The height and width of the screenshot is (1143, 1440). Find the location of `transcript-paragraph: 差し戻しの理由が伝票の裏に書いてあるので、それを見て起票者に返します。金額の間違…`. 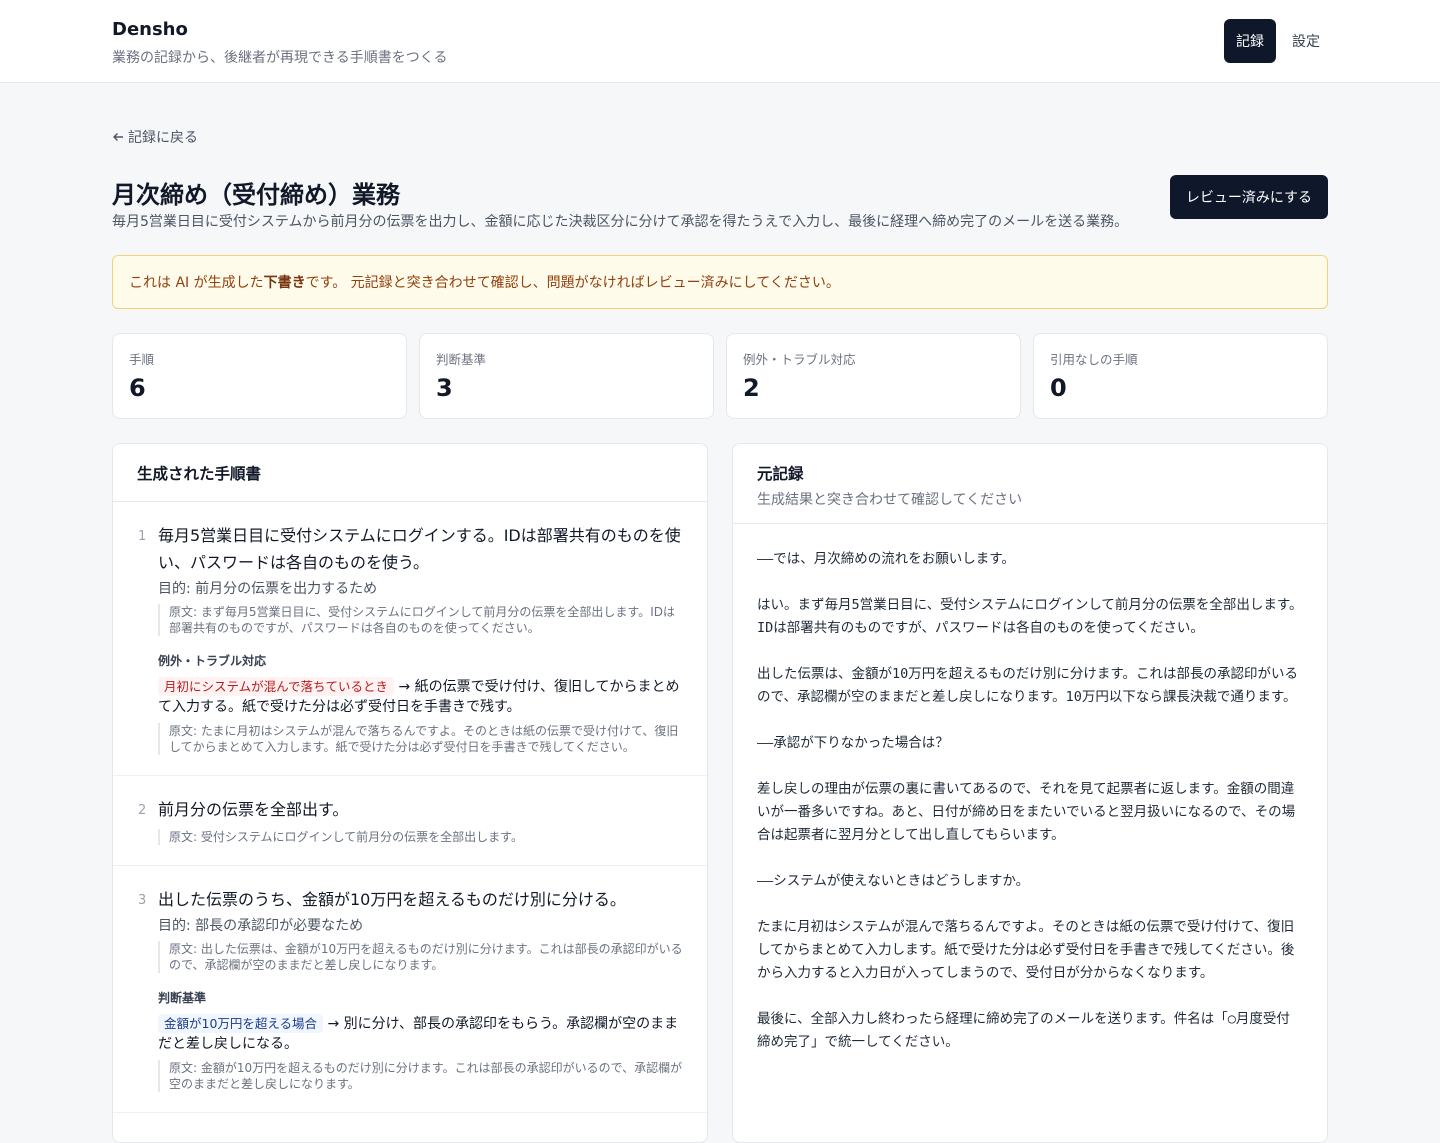

transcript-paragraph: 差し戻しの理由が伝票の裏に書いてあるので、それを見て起票者に返します。金額の間違… is located at coordinates (1026, 812).